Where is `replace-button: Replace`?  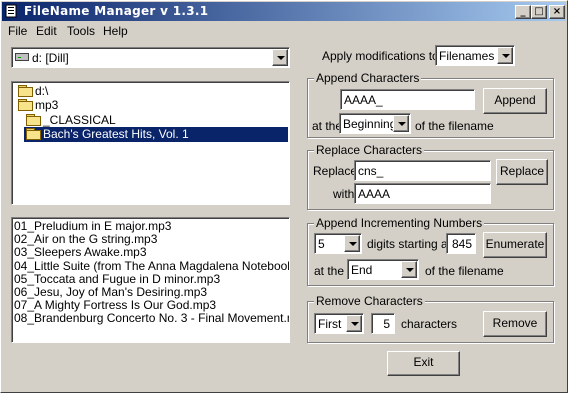
replace-button: Replace is located at coordinates (522, 172).